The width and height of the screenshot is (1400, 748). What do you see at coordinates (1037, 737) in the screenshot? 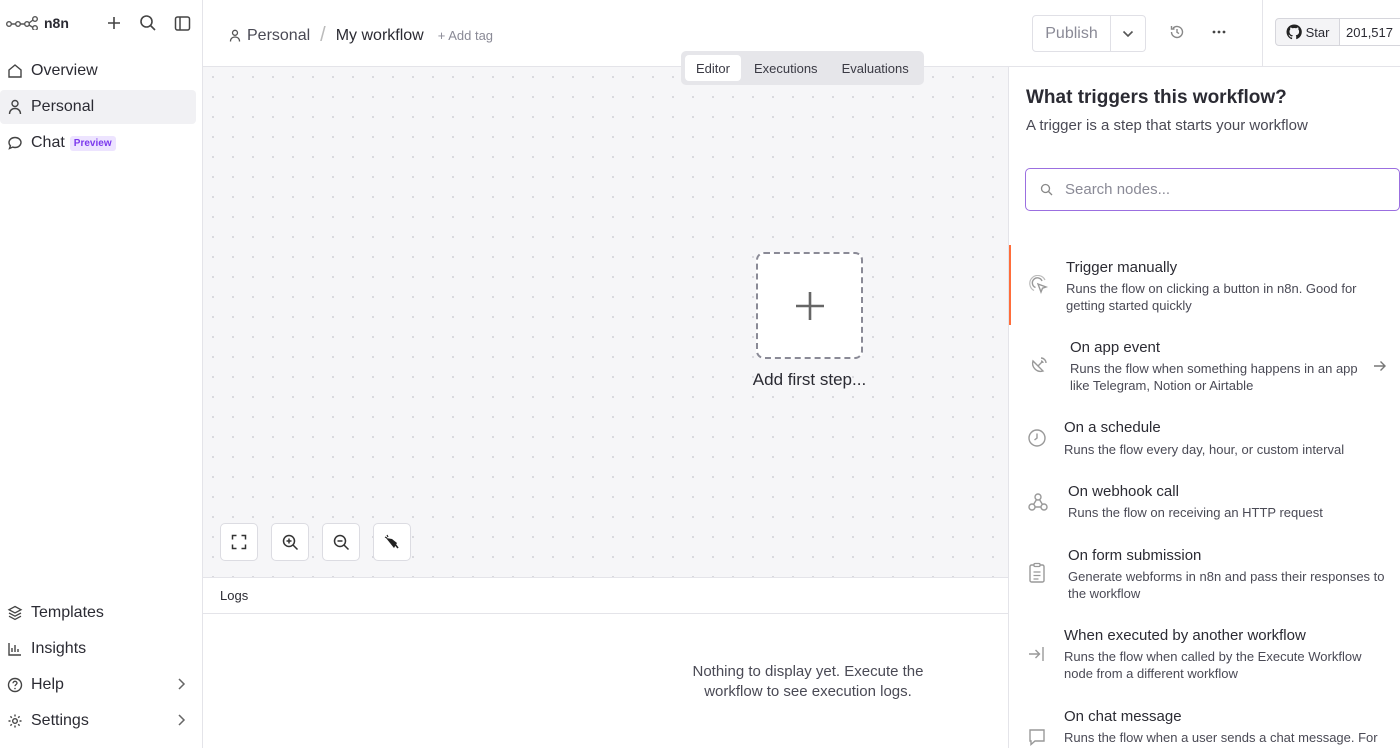
I see `chat-bubble-icon` at bounding box center [1037, 737].